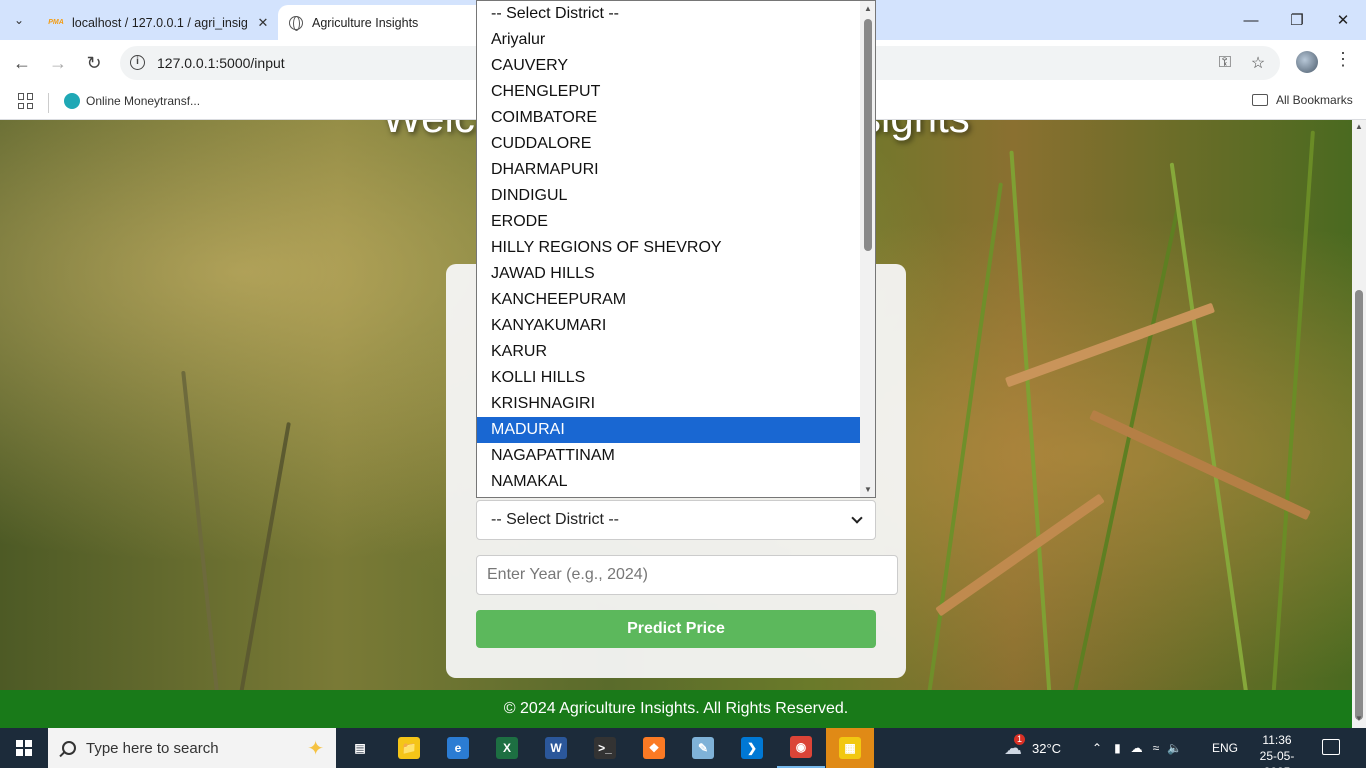  Describe the element at coordinates (1359, 505) in the screenshot. I see `scrollbar-thumb` at that location.